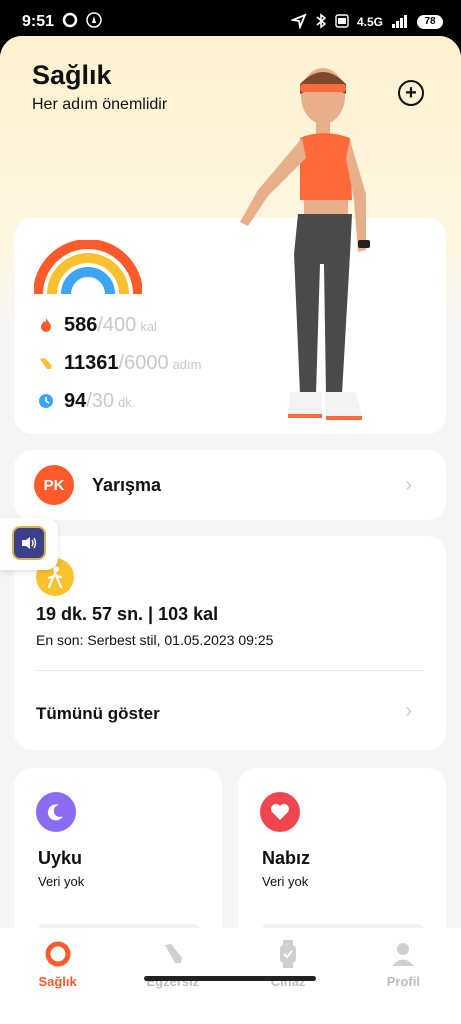  I want to click on minutes-unit: dk., so click(127, 402).